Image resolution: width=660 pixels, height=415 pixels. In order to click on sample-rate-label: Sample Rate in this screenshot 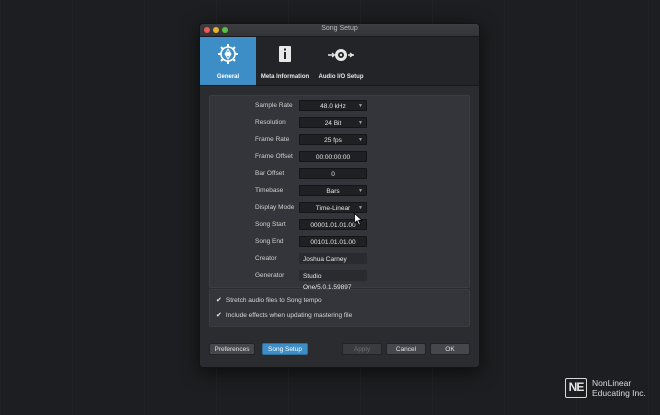, I will do `click(274, 105)`.